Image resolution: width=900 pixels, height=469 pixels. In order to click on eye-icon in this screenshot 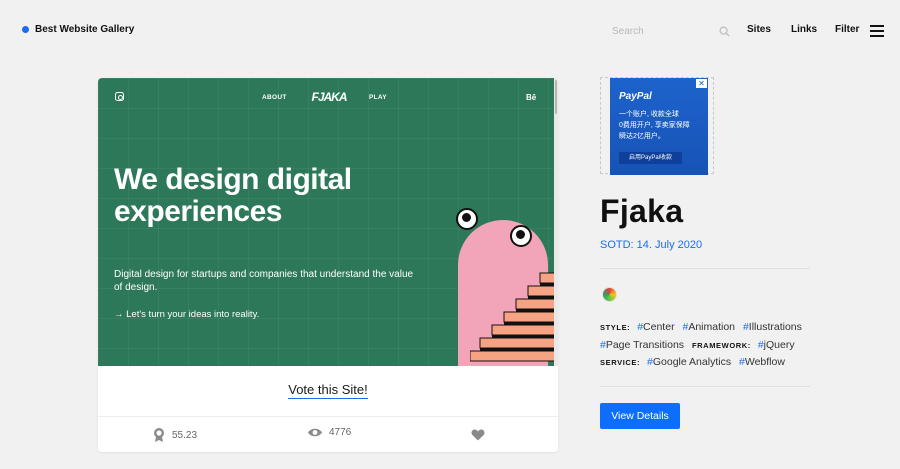, I will do `click(315, 432)`.